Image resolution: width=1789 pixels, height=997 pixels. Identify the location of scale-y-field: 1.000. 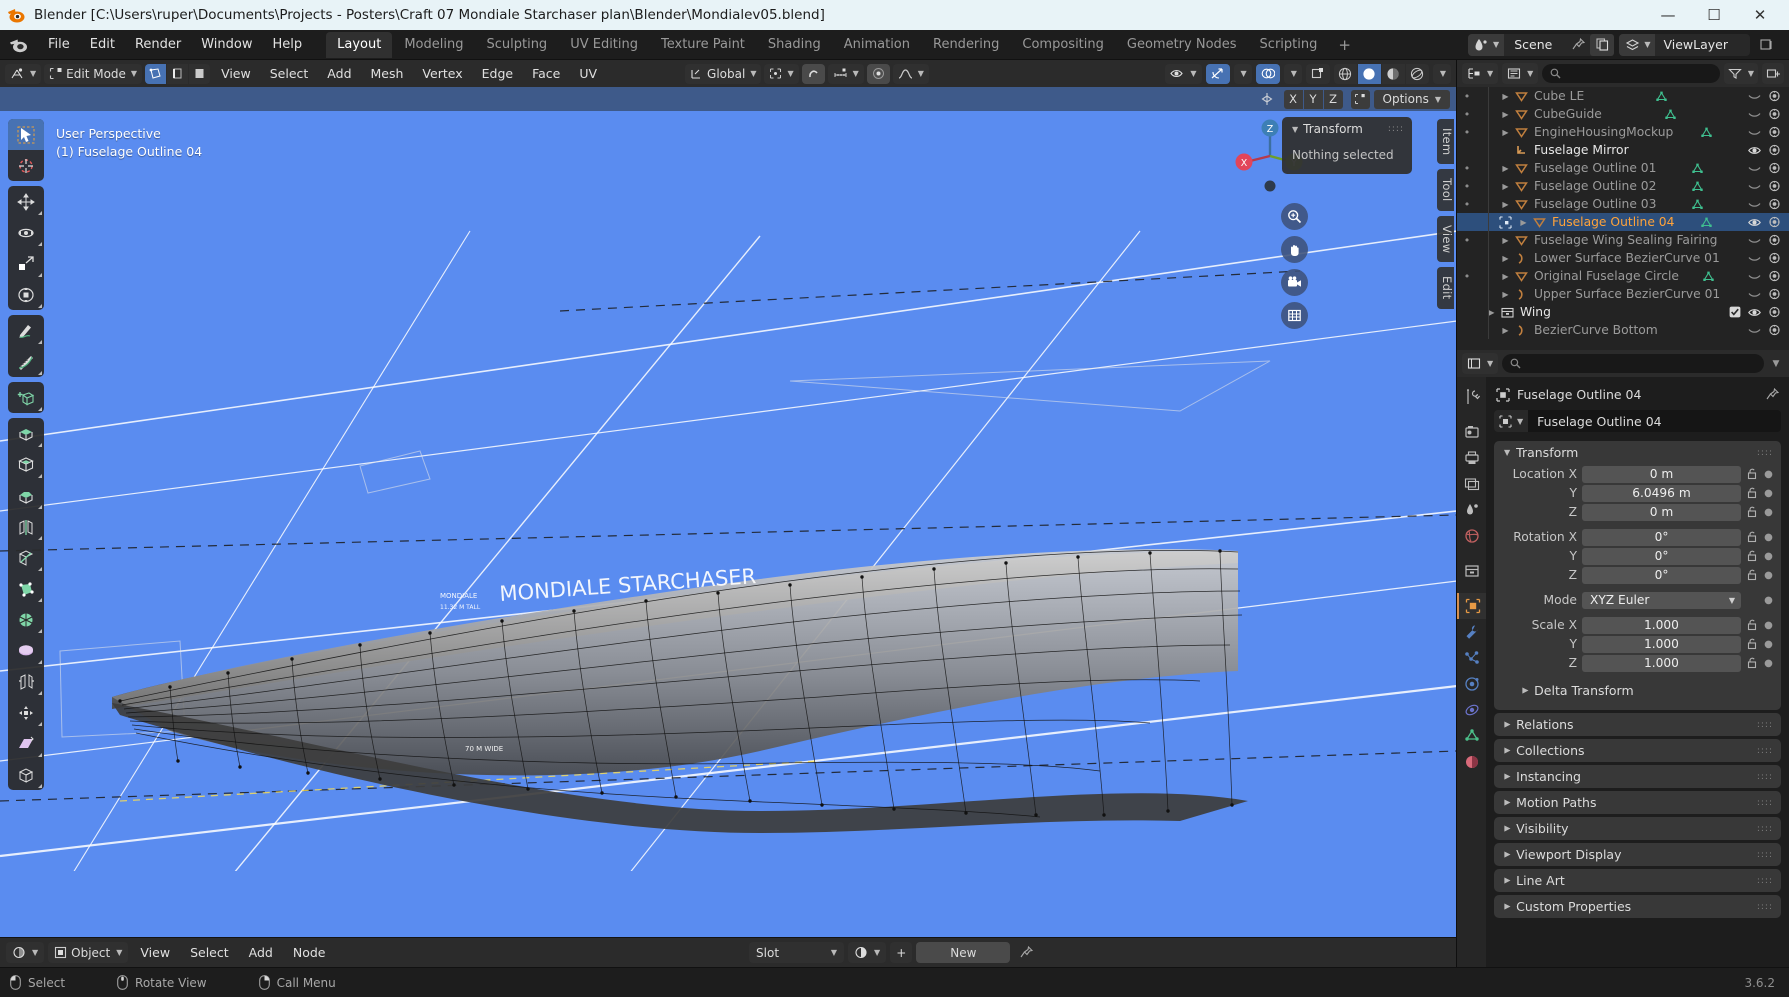
(1661, 644).